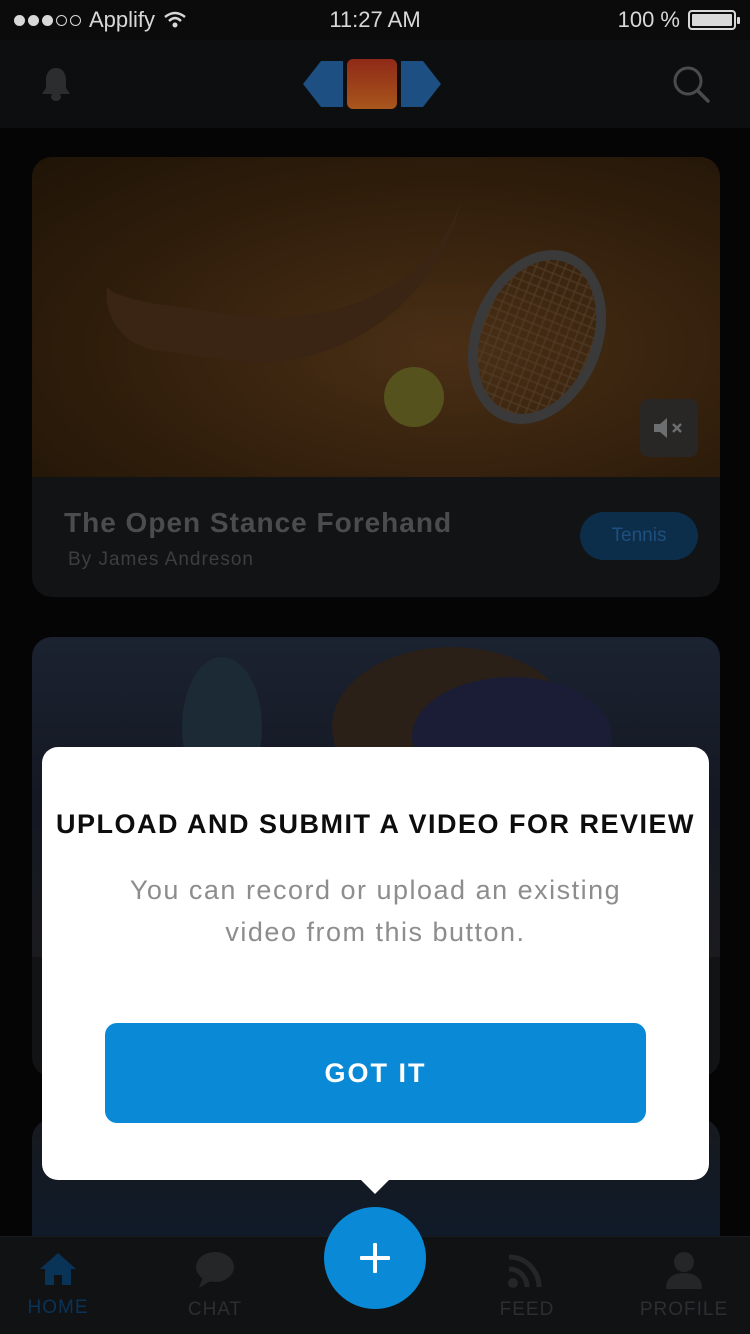 This screenshot has height=1334, width=750. Describe the element at coordinates (59, 1285) in the screenshot. I see `tab-home: HOME` at that location.